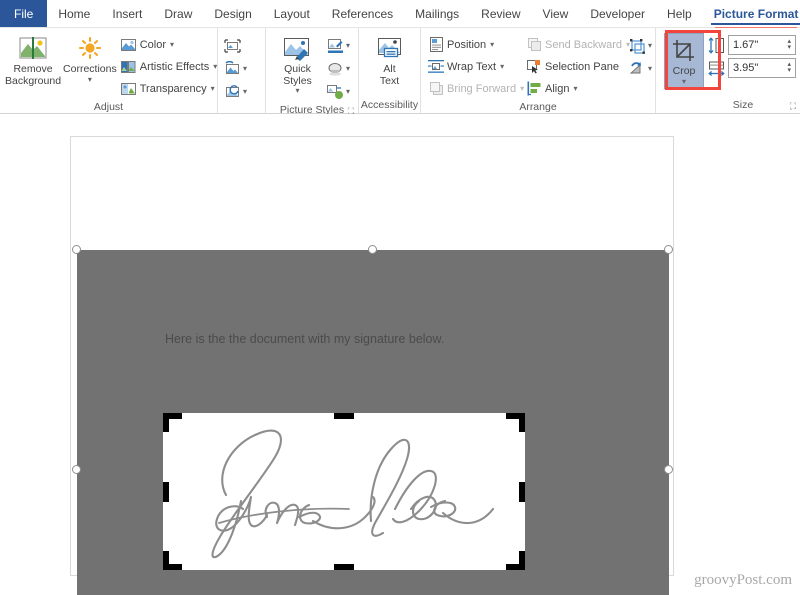 The height and width of the screenshot is (595, 800). I want to click on tab-review-label: Review, so click(501, 13).